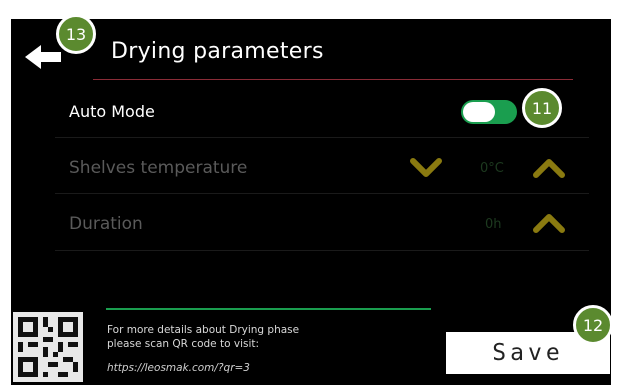 Image resolution: width=620 pixels, height=385 pixels. Describe the element at coordinates (48, 347) in the screenshot. I see `qr-code` at that location.